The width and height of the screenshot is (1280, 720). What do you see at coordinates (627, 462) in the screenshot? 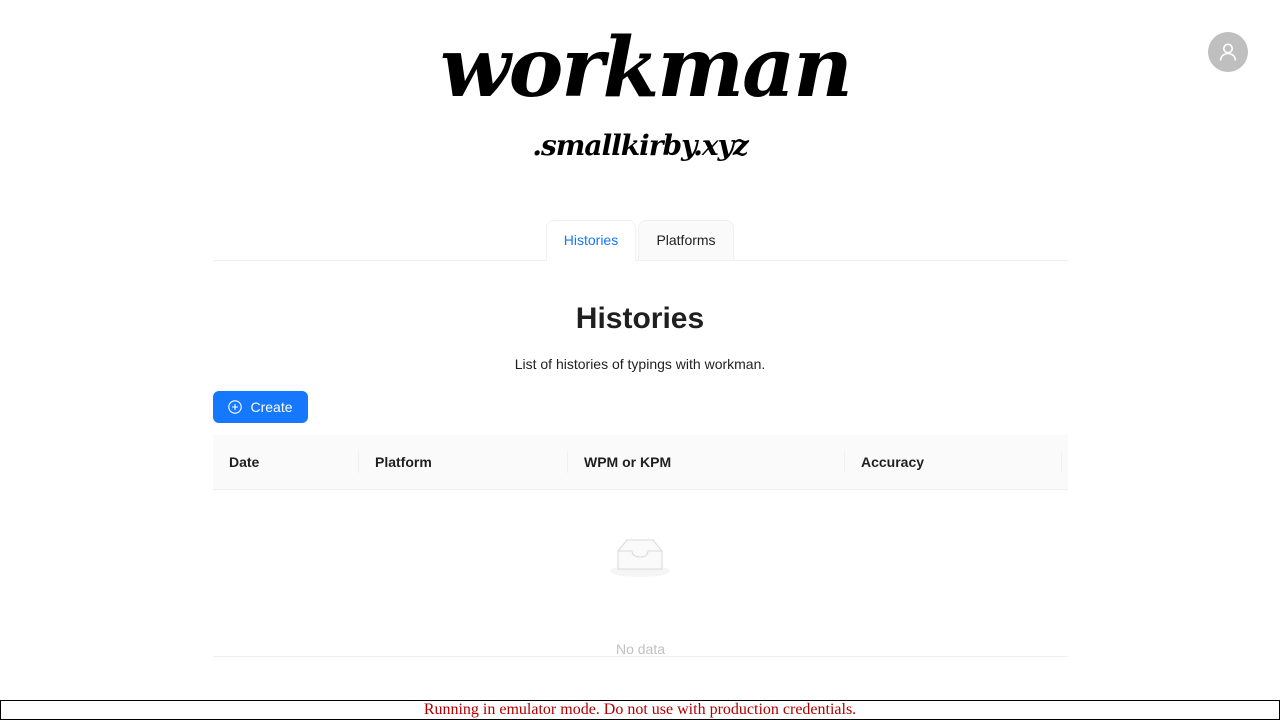
I see `column-header-wpm: WPM or KPM` at bounding box center [627, 462].